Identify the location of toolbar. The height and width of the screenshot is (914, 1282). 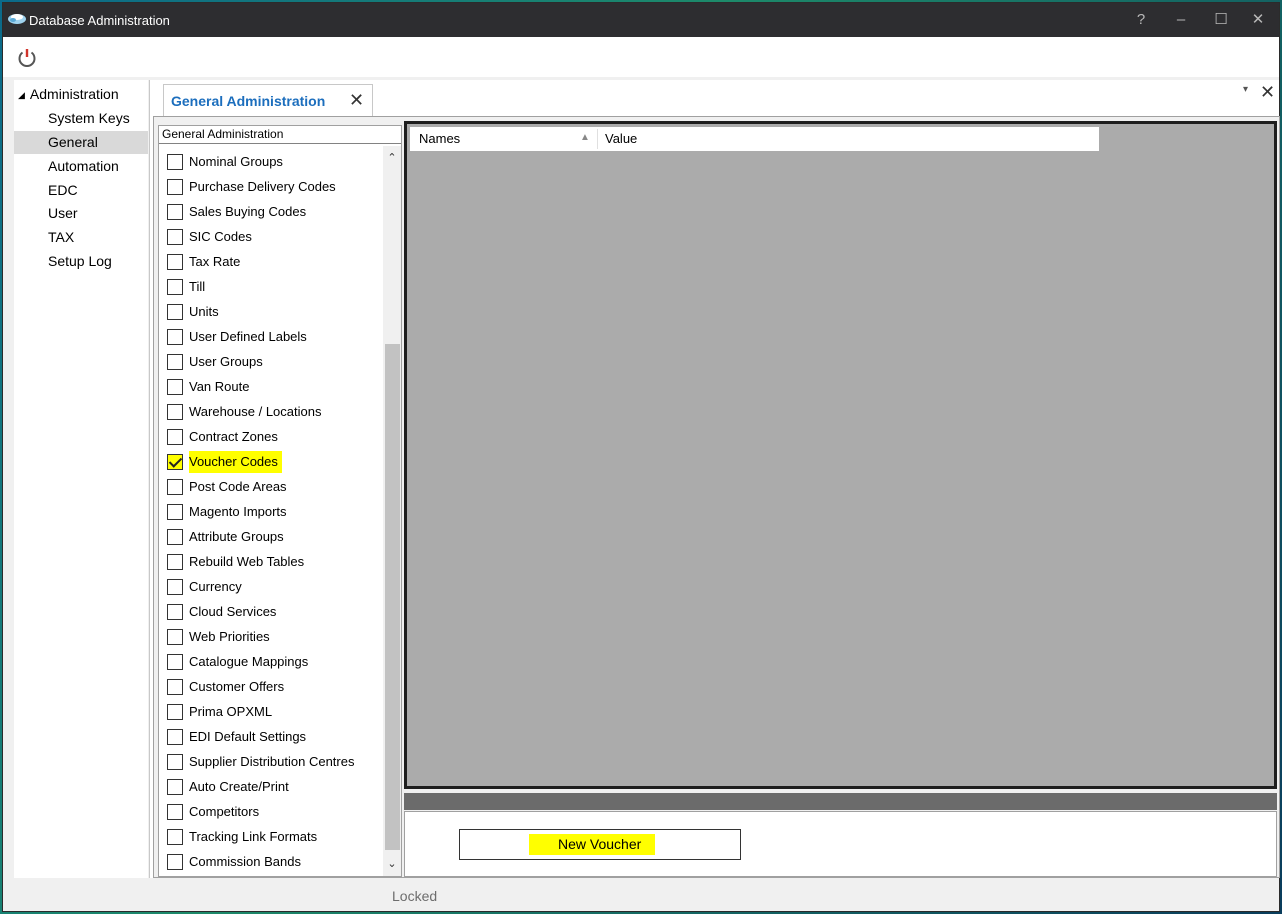
(641, 57).